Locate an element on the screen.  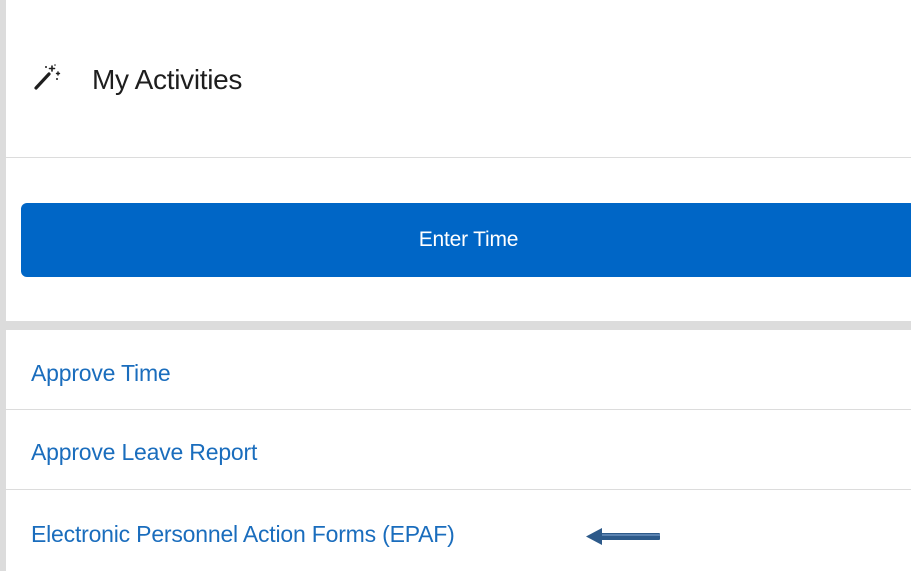
header-divider is located at coordinates (458, 157).